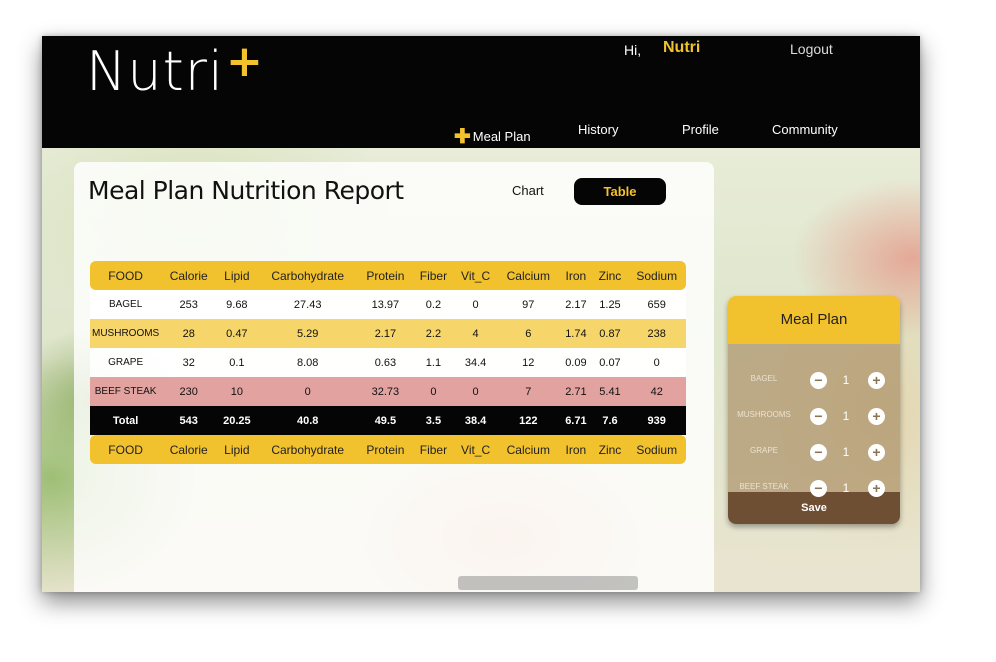  I want to click on table-cell: 3.5, so click(433, 420).